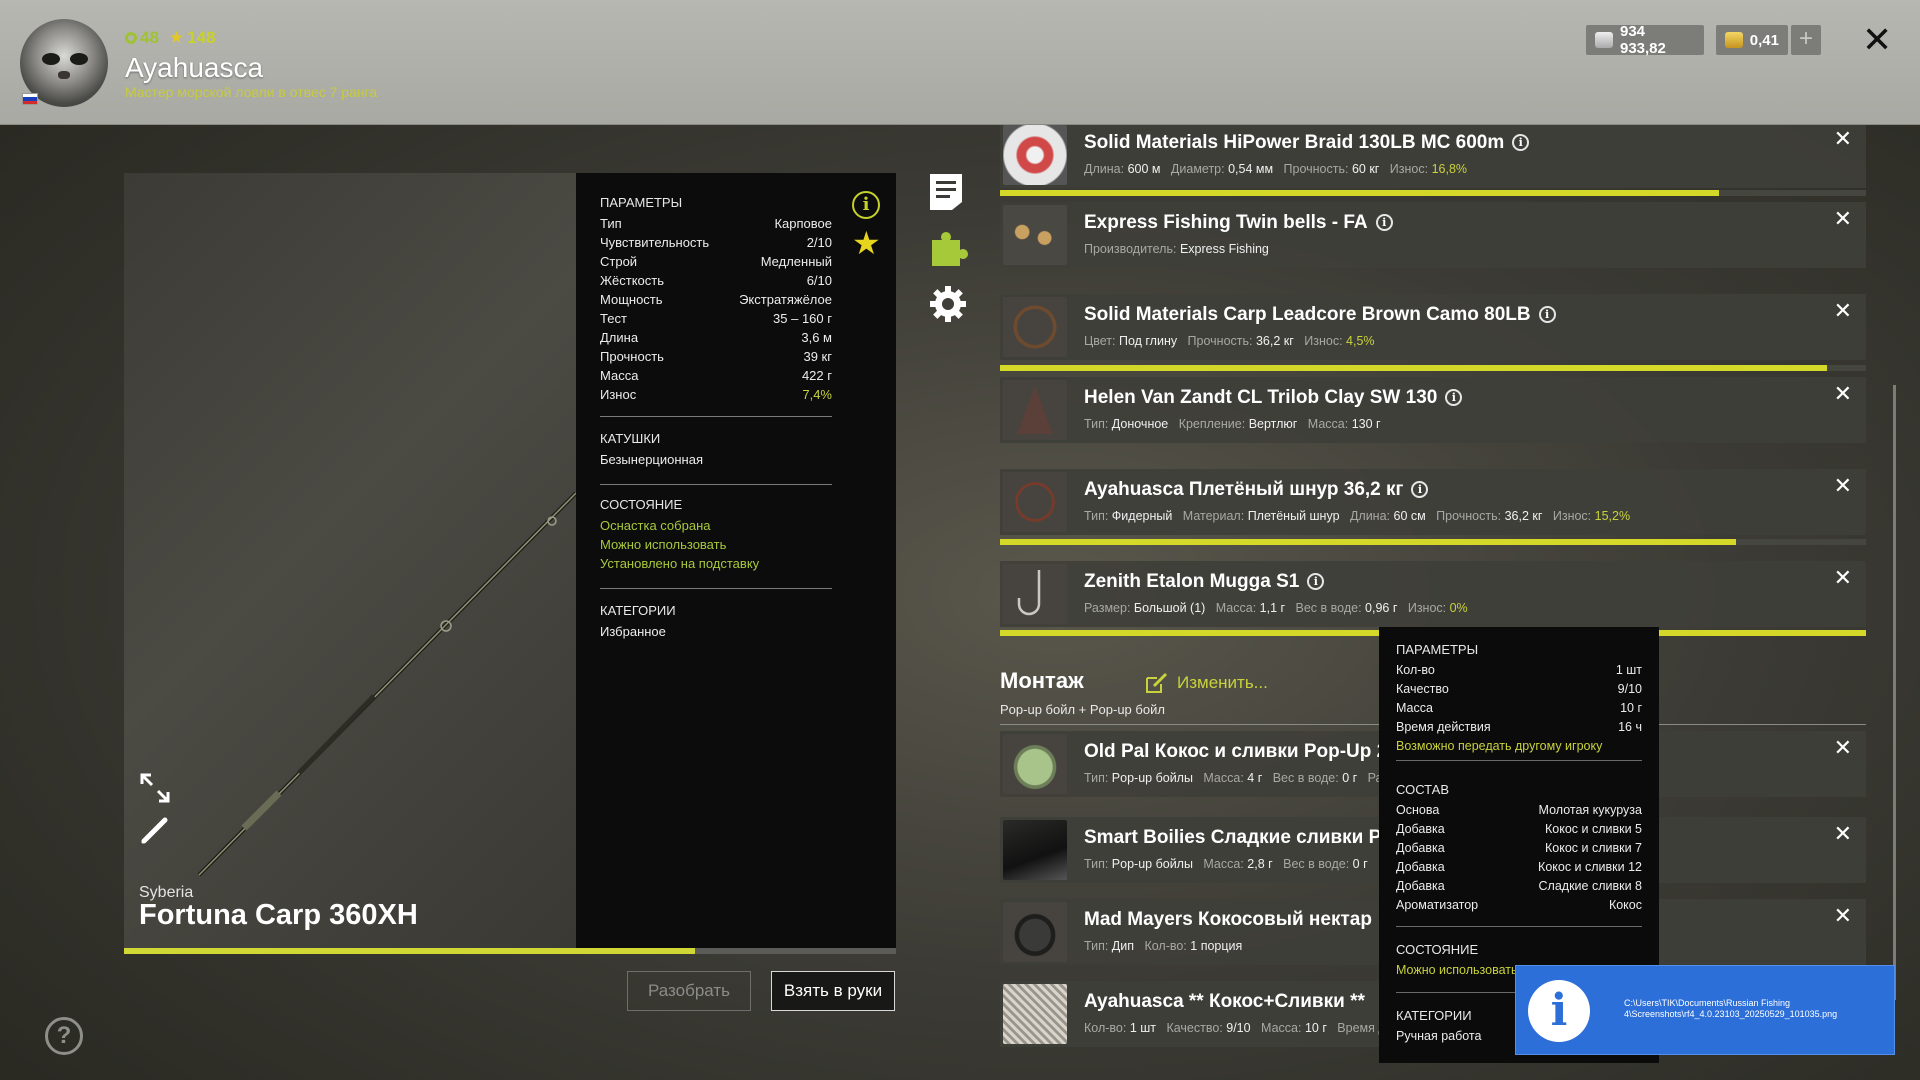 This screenshot has width=1920, height=1080. What do you see at coordinates (1035, 410) in the screenshot?
I see `sinker-thumbnail` at bounding box center [1035, 410].